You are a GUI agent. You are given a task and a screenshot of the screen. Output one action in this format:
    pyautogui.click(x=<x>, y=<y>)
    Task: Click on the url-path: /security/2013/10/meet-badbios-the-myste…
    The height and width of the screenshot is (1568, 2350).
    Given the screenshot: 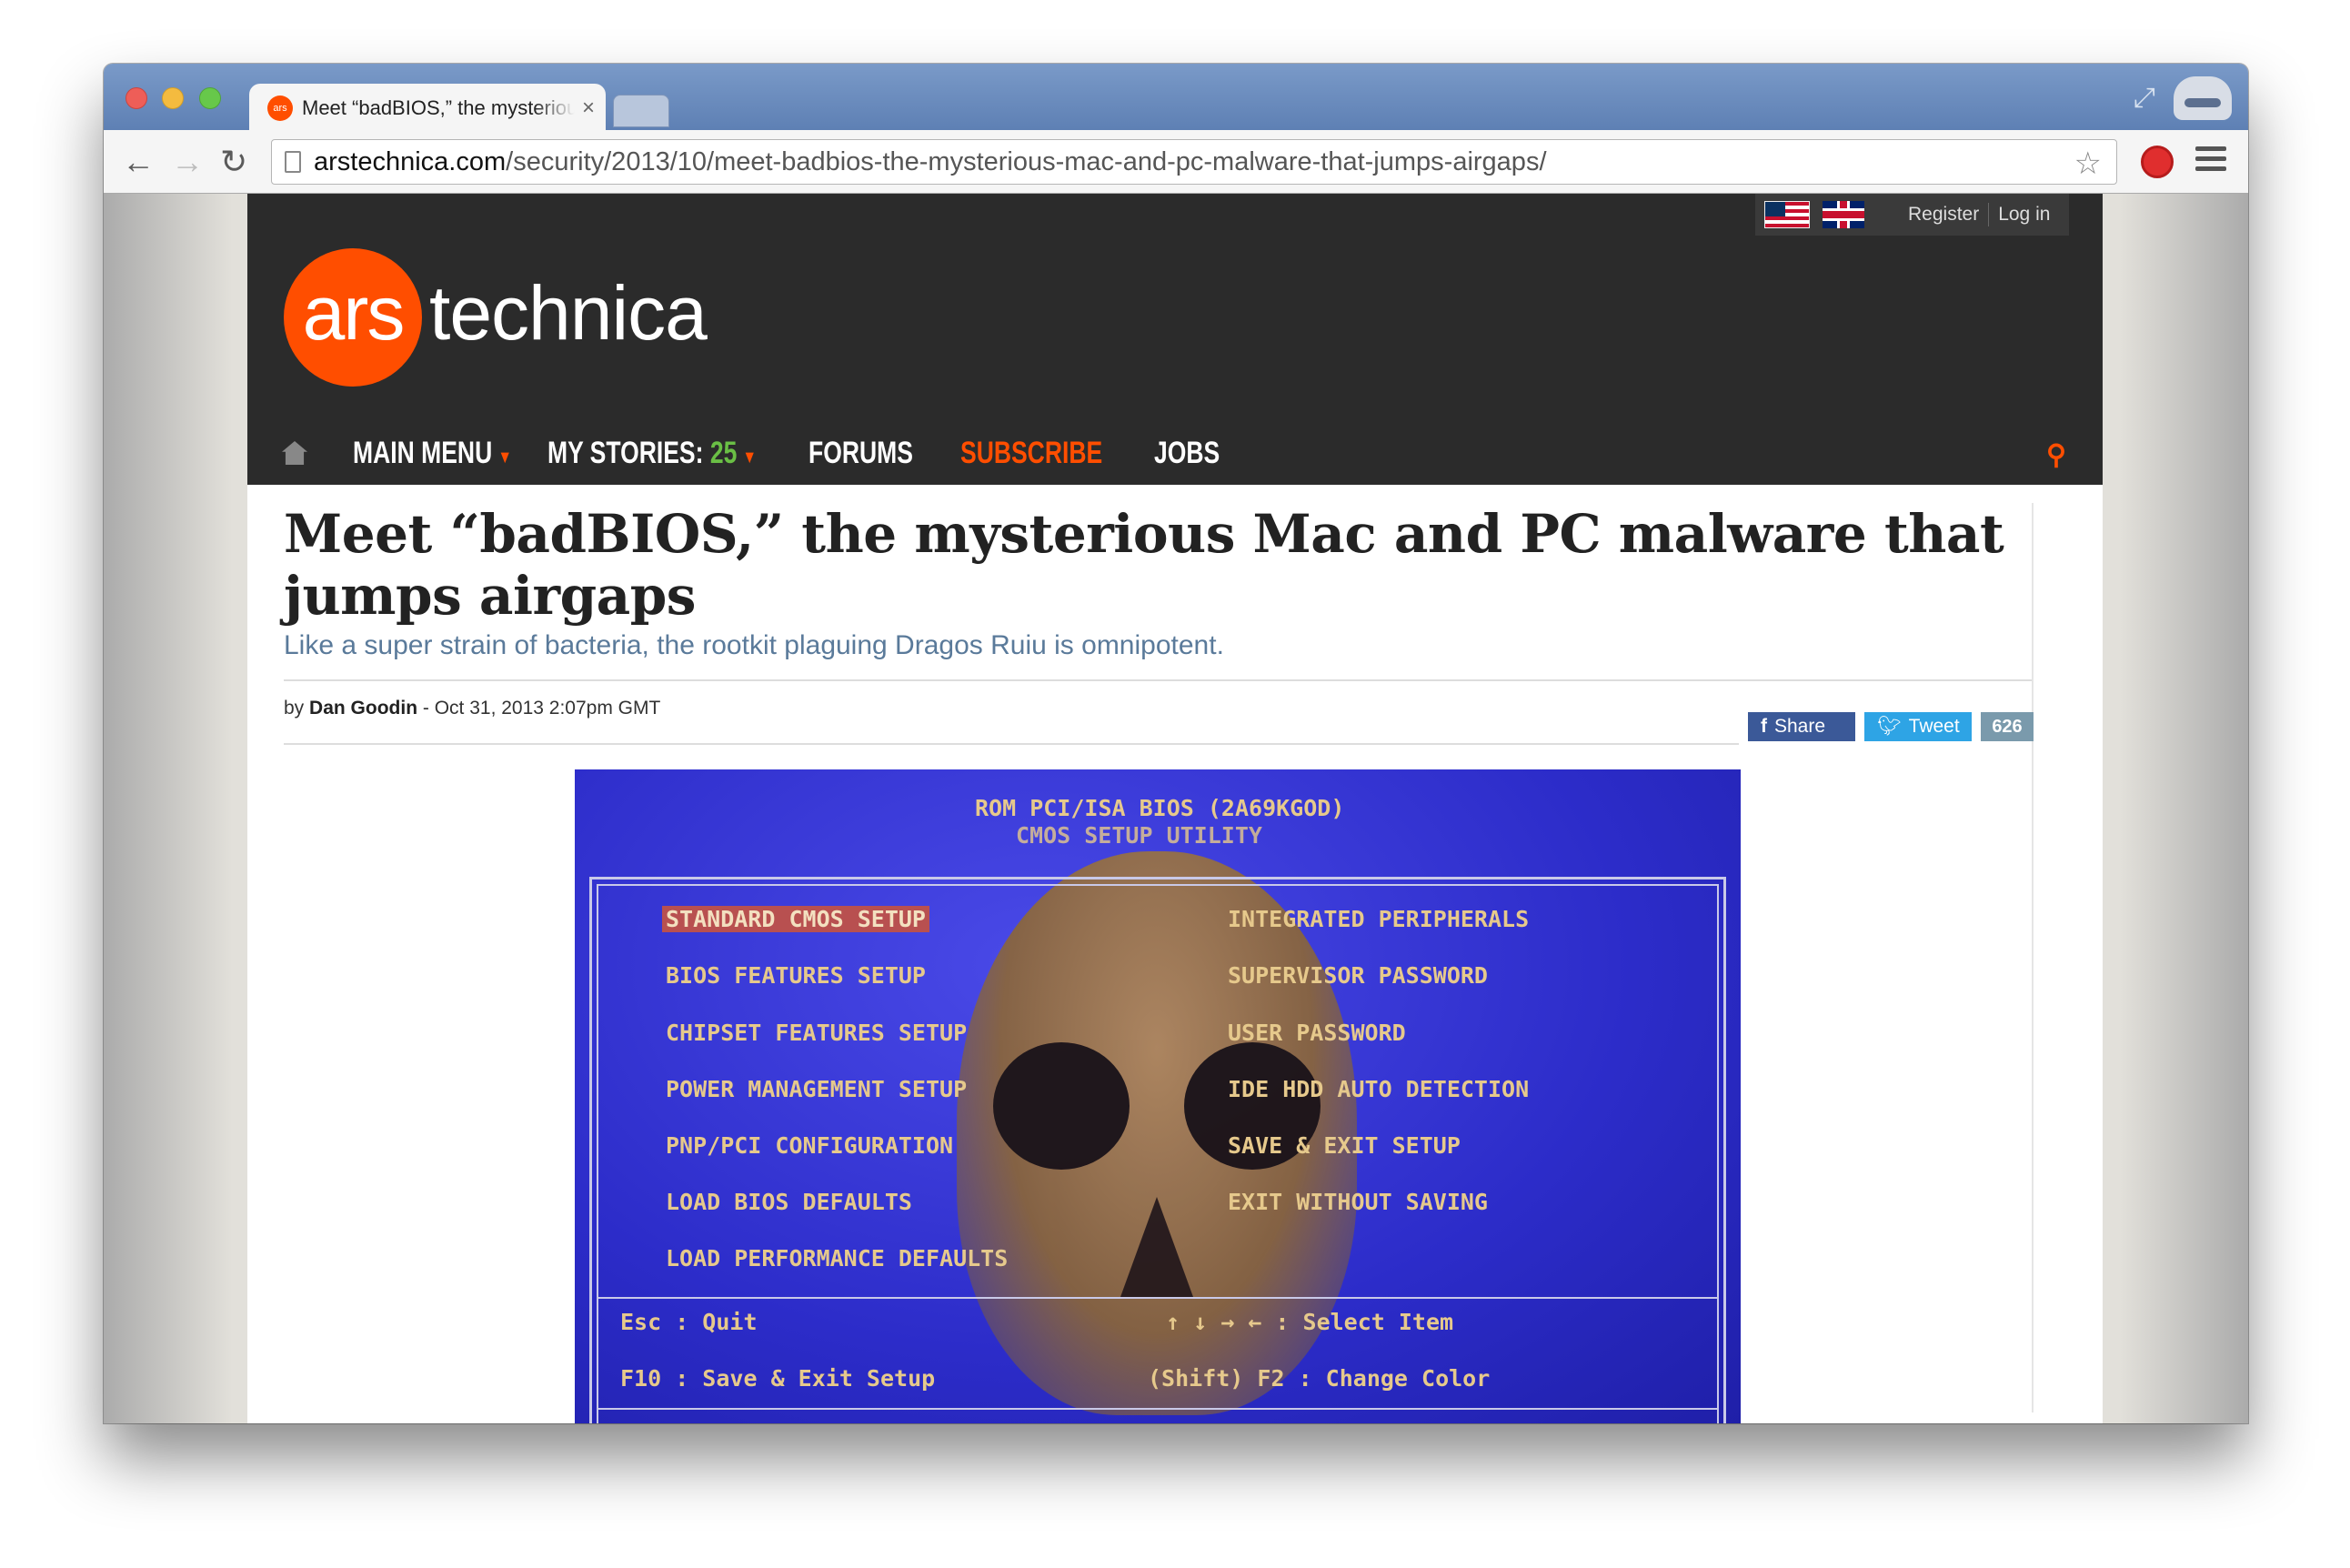 What is the action you would take?
    pyautogui.click(x=1026, y=161)
    